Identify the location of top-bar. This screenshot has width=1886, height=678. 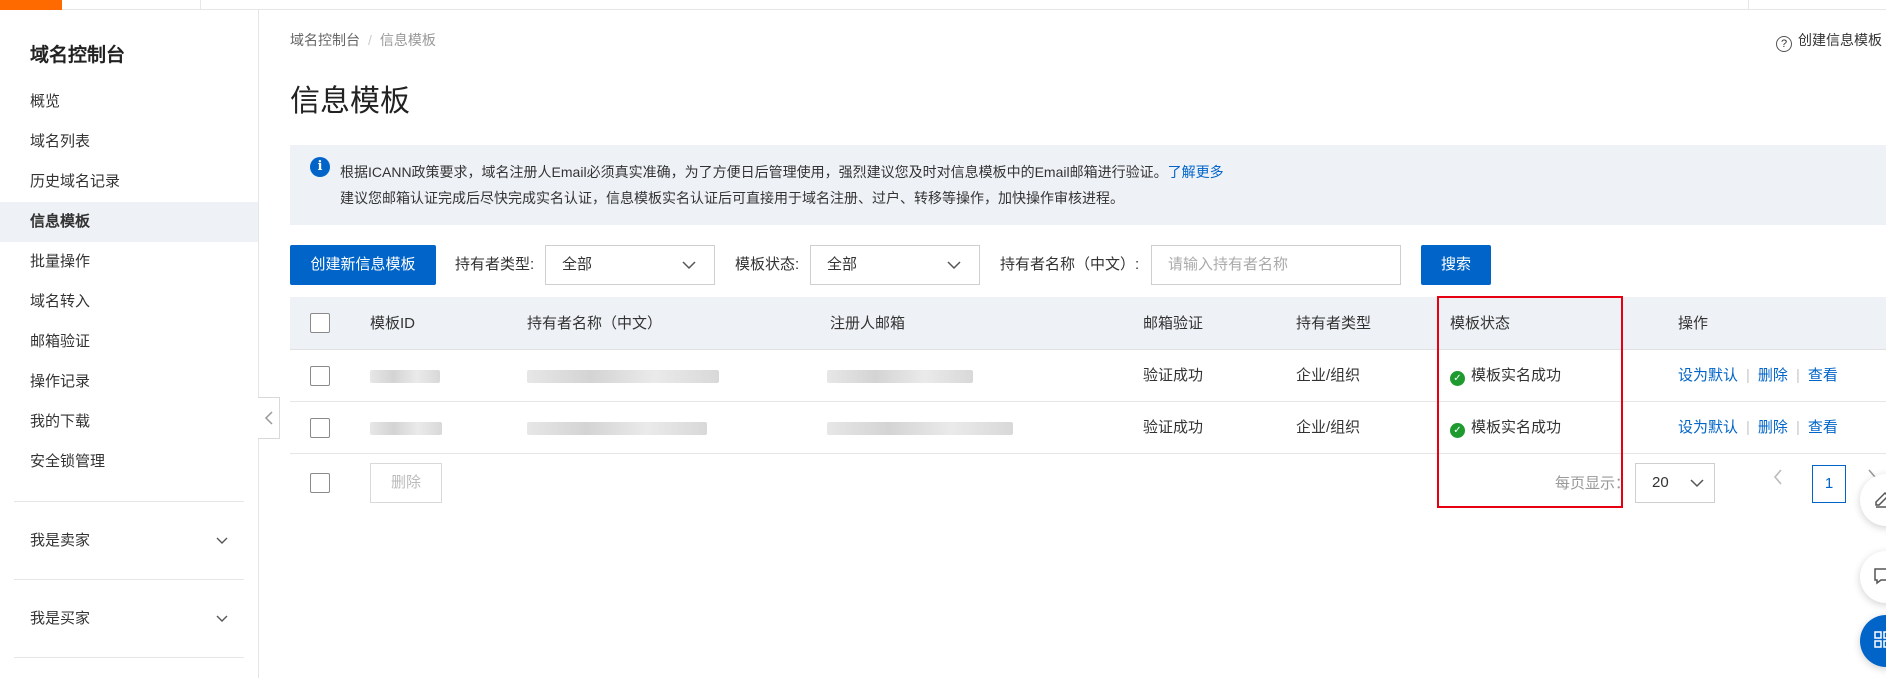
(943, 5).